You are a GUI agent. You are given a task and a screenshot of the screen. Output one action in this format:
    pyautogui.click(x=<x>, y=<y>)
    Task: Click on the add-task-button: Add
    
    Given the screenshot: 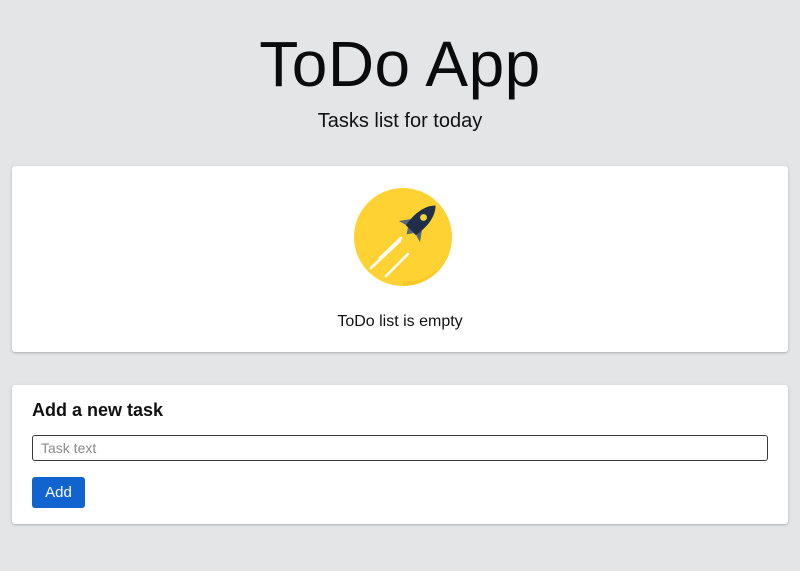 What is the action you would take?
    pyautogui.click(x=58, y=492)
    